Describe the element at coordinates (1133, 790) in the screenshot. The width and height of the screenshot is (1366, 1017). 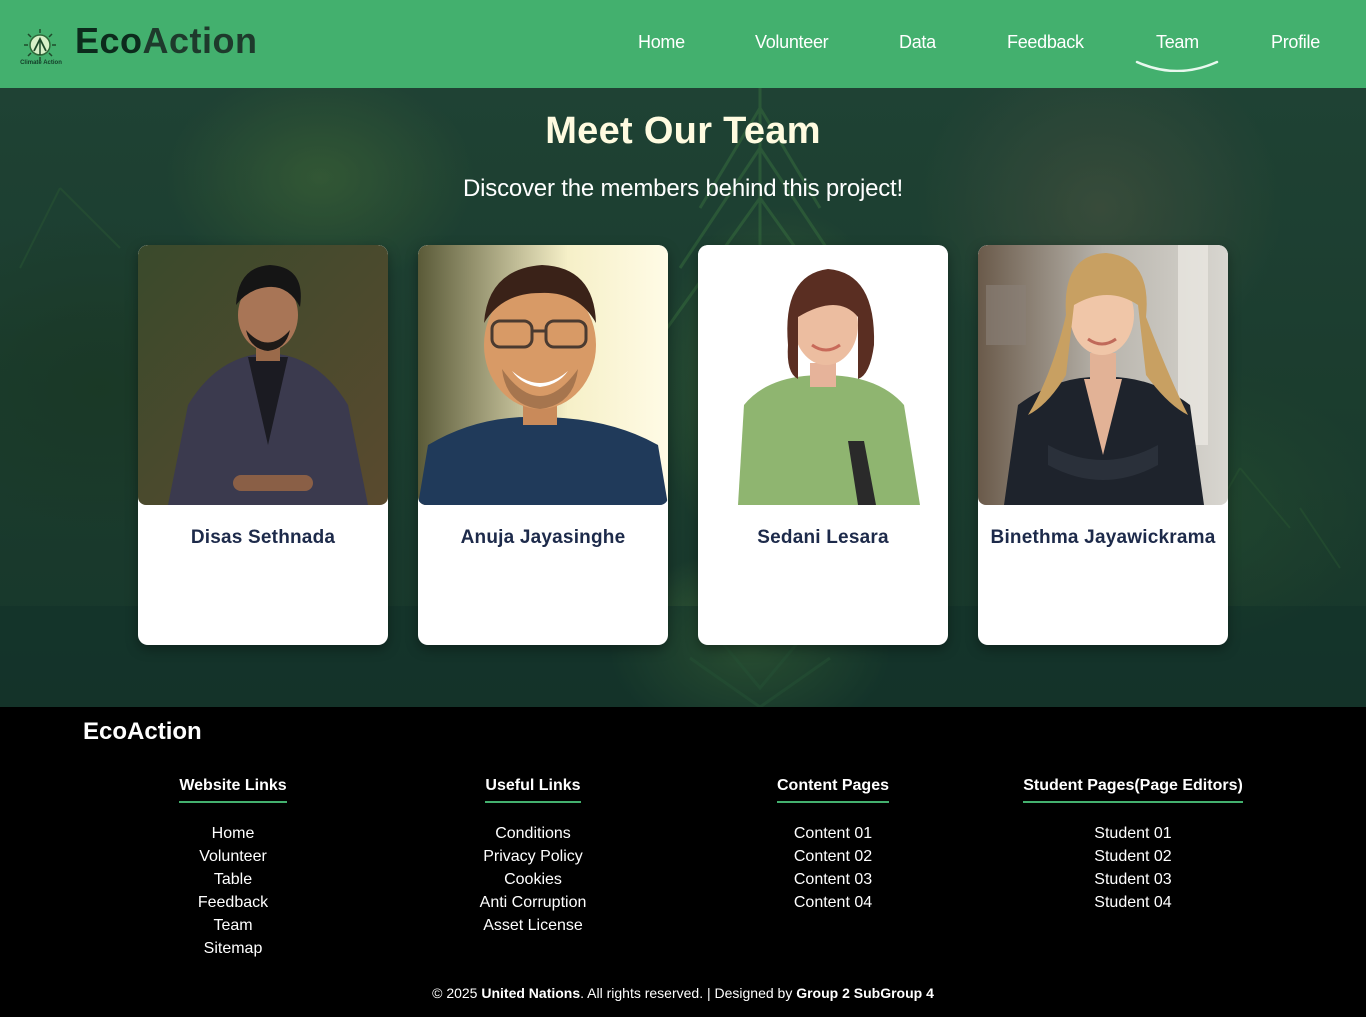
I see `footer-col-title: Student Pages(Page Editors)` at that location.